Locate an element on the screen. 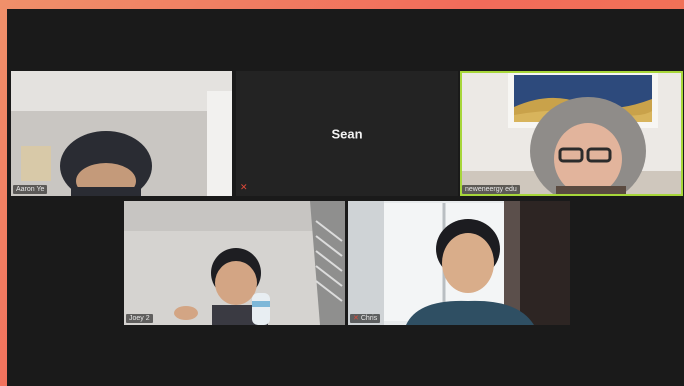 The width and height of the screenshot is (684, 386). participant-video-joey is located at coordinates (234, 263).